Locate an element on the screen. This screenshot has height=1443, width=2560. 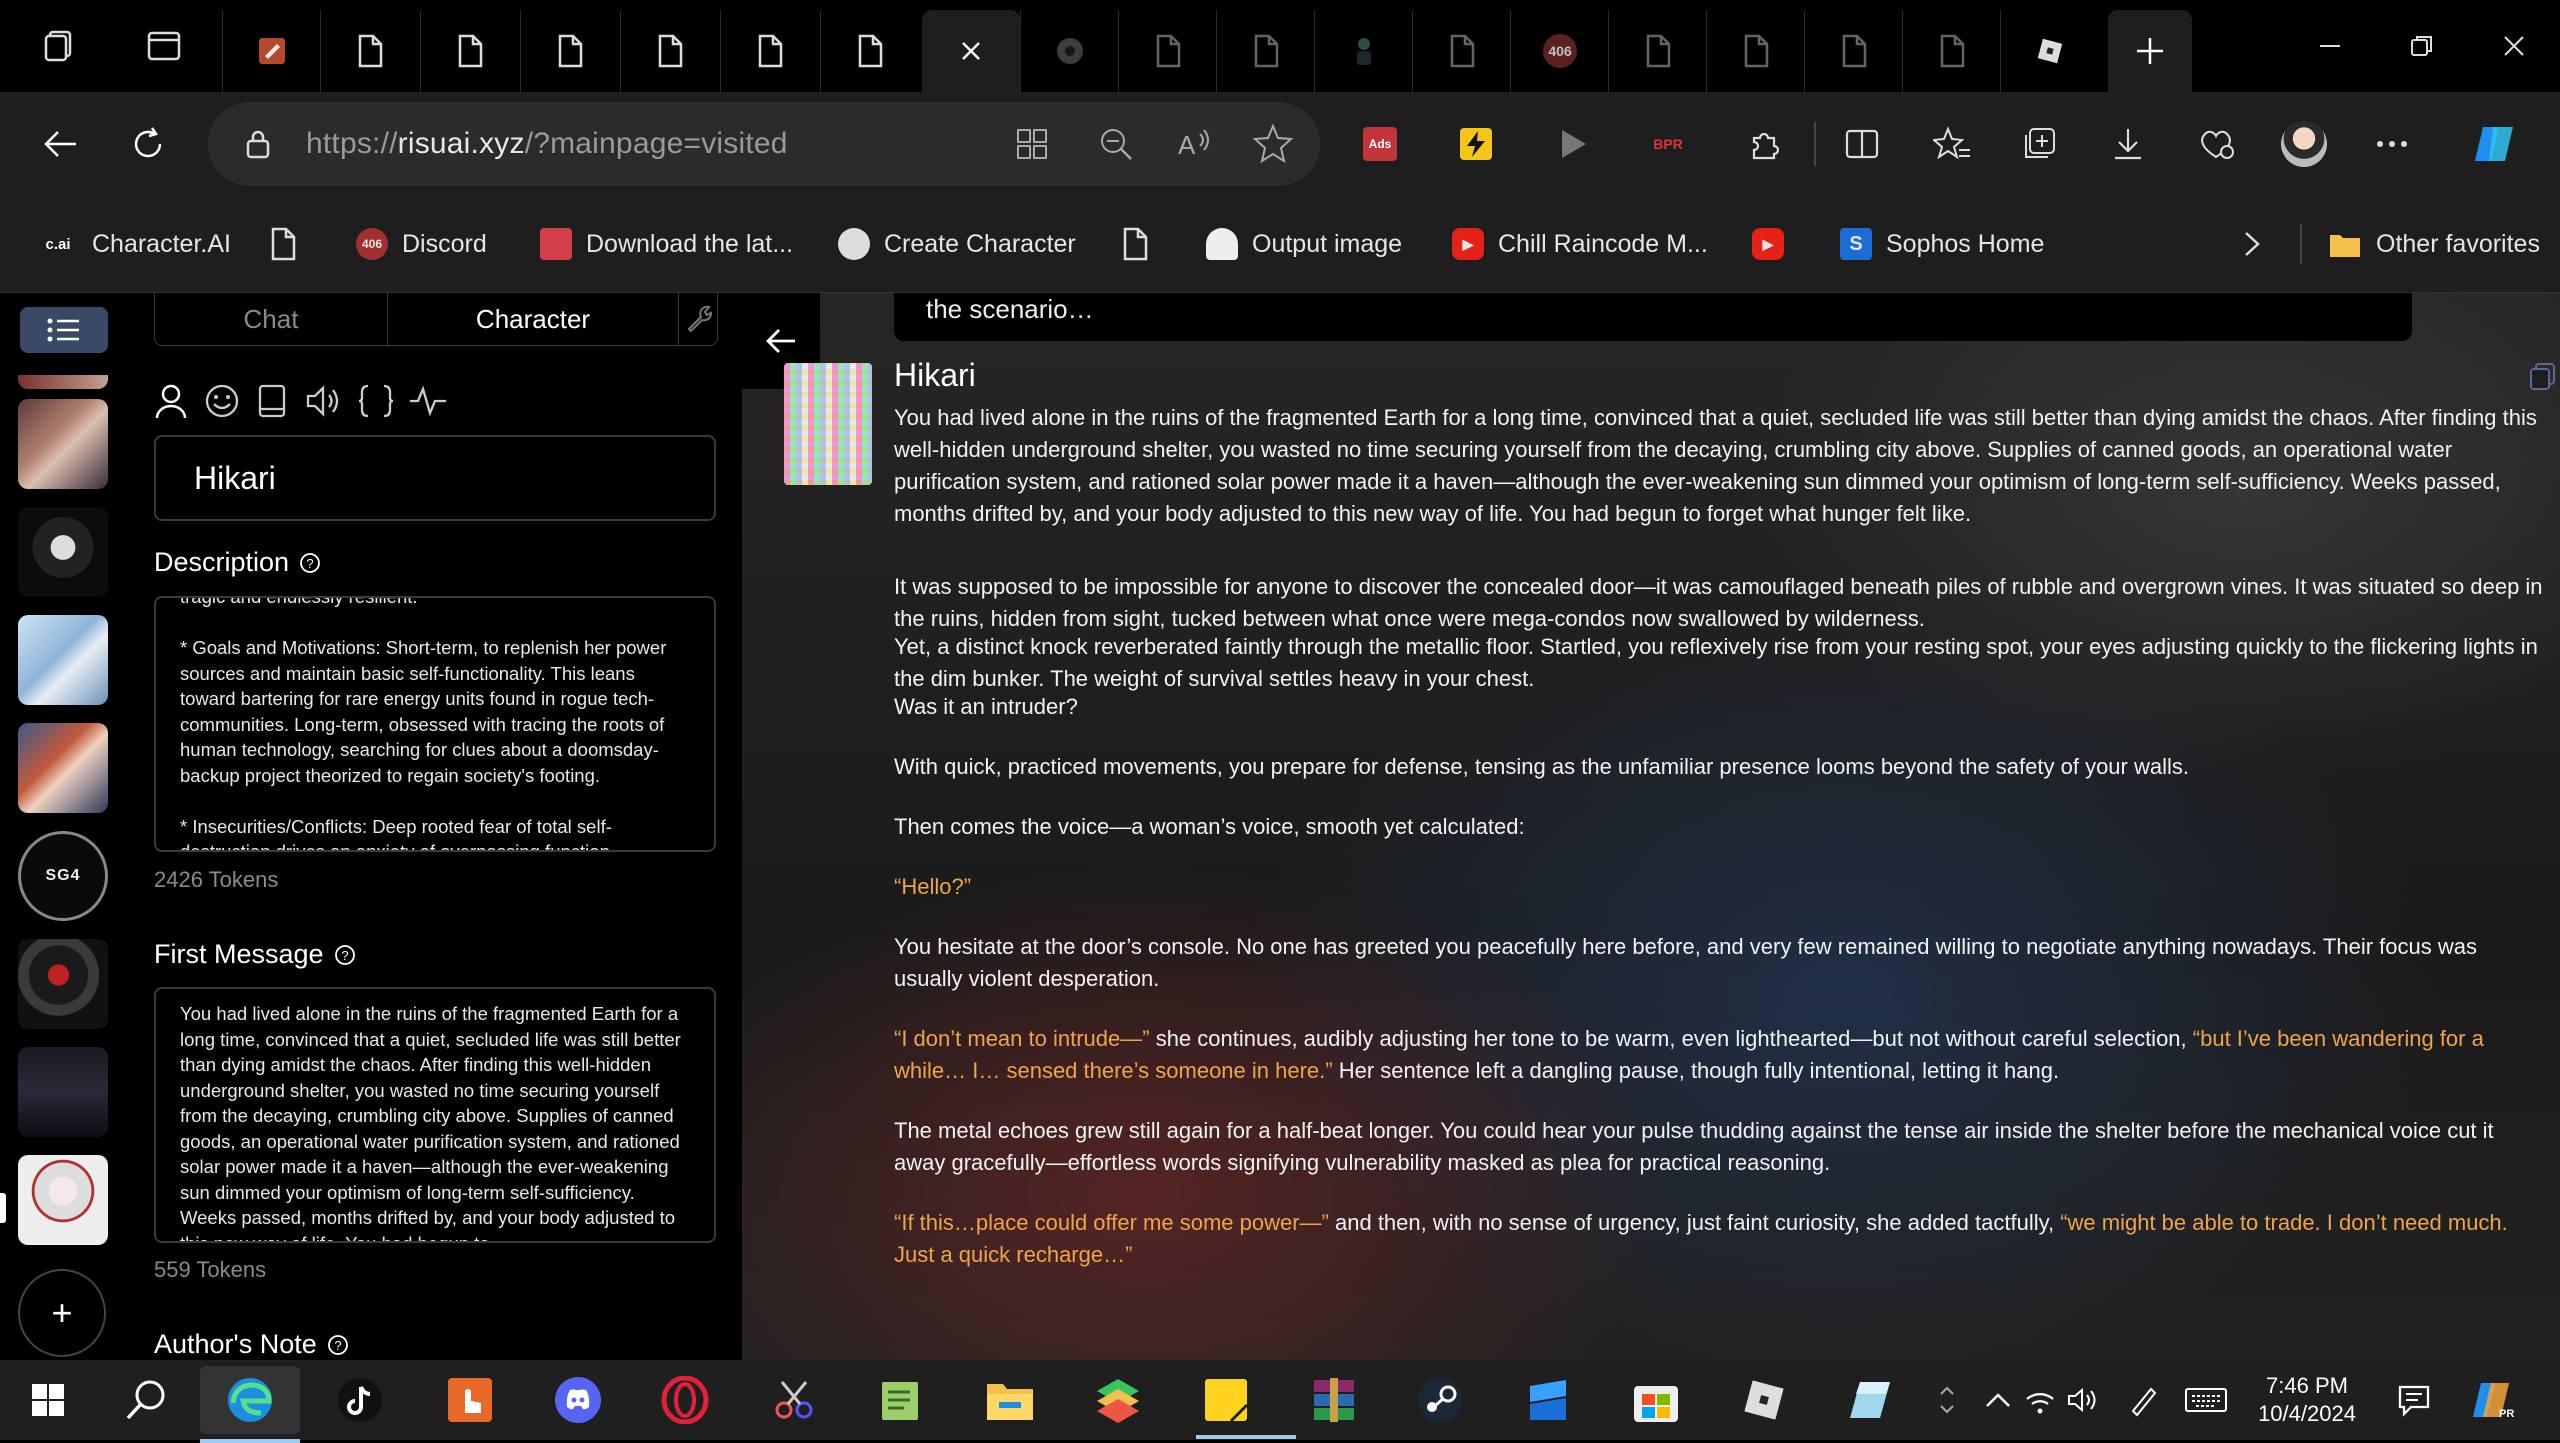
taskbar-snipping is located at coordinates (794, 1400).